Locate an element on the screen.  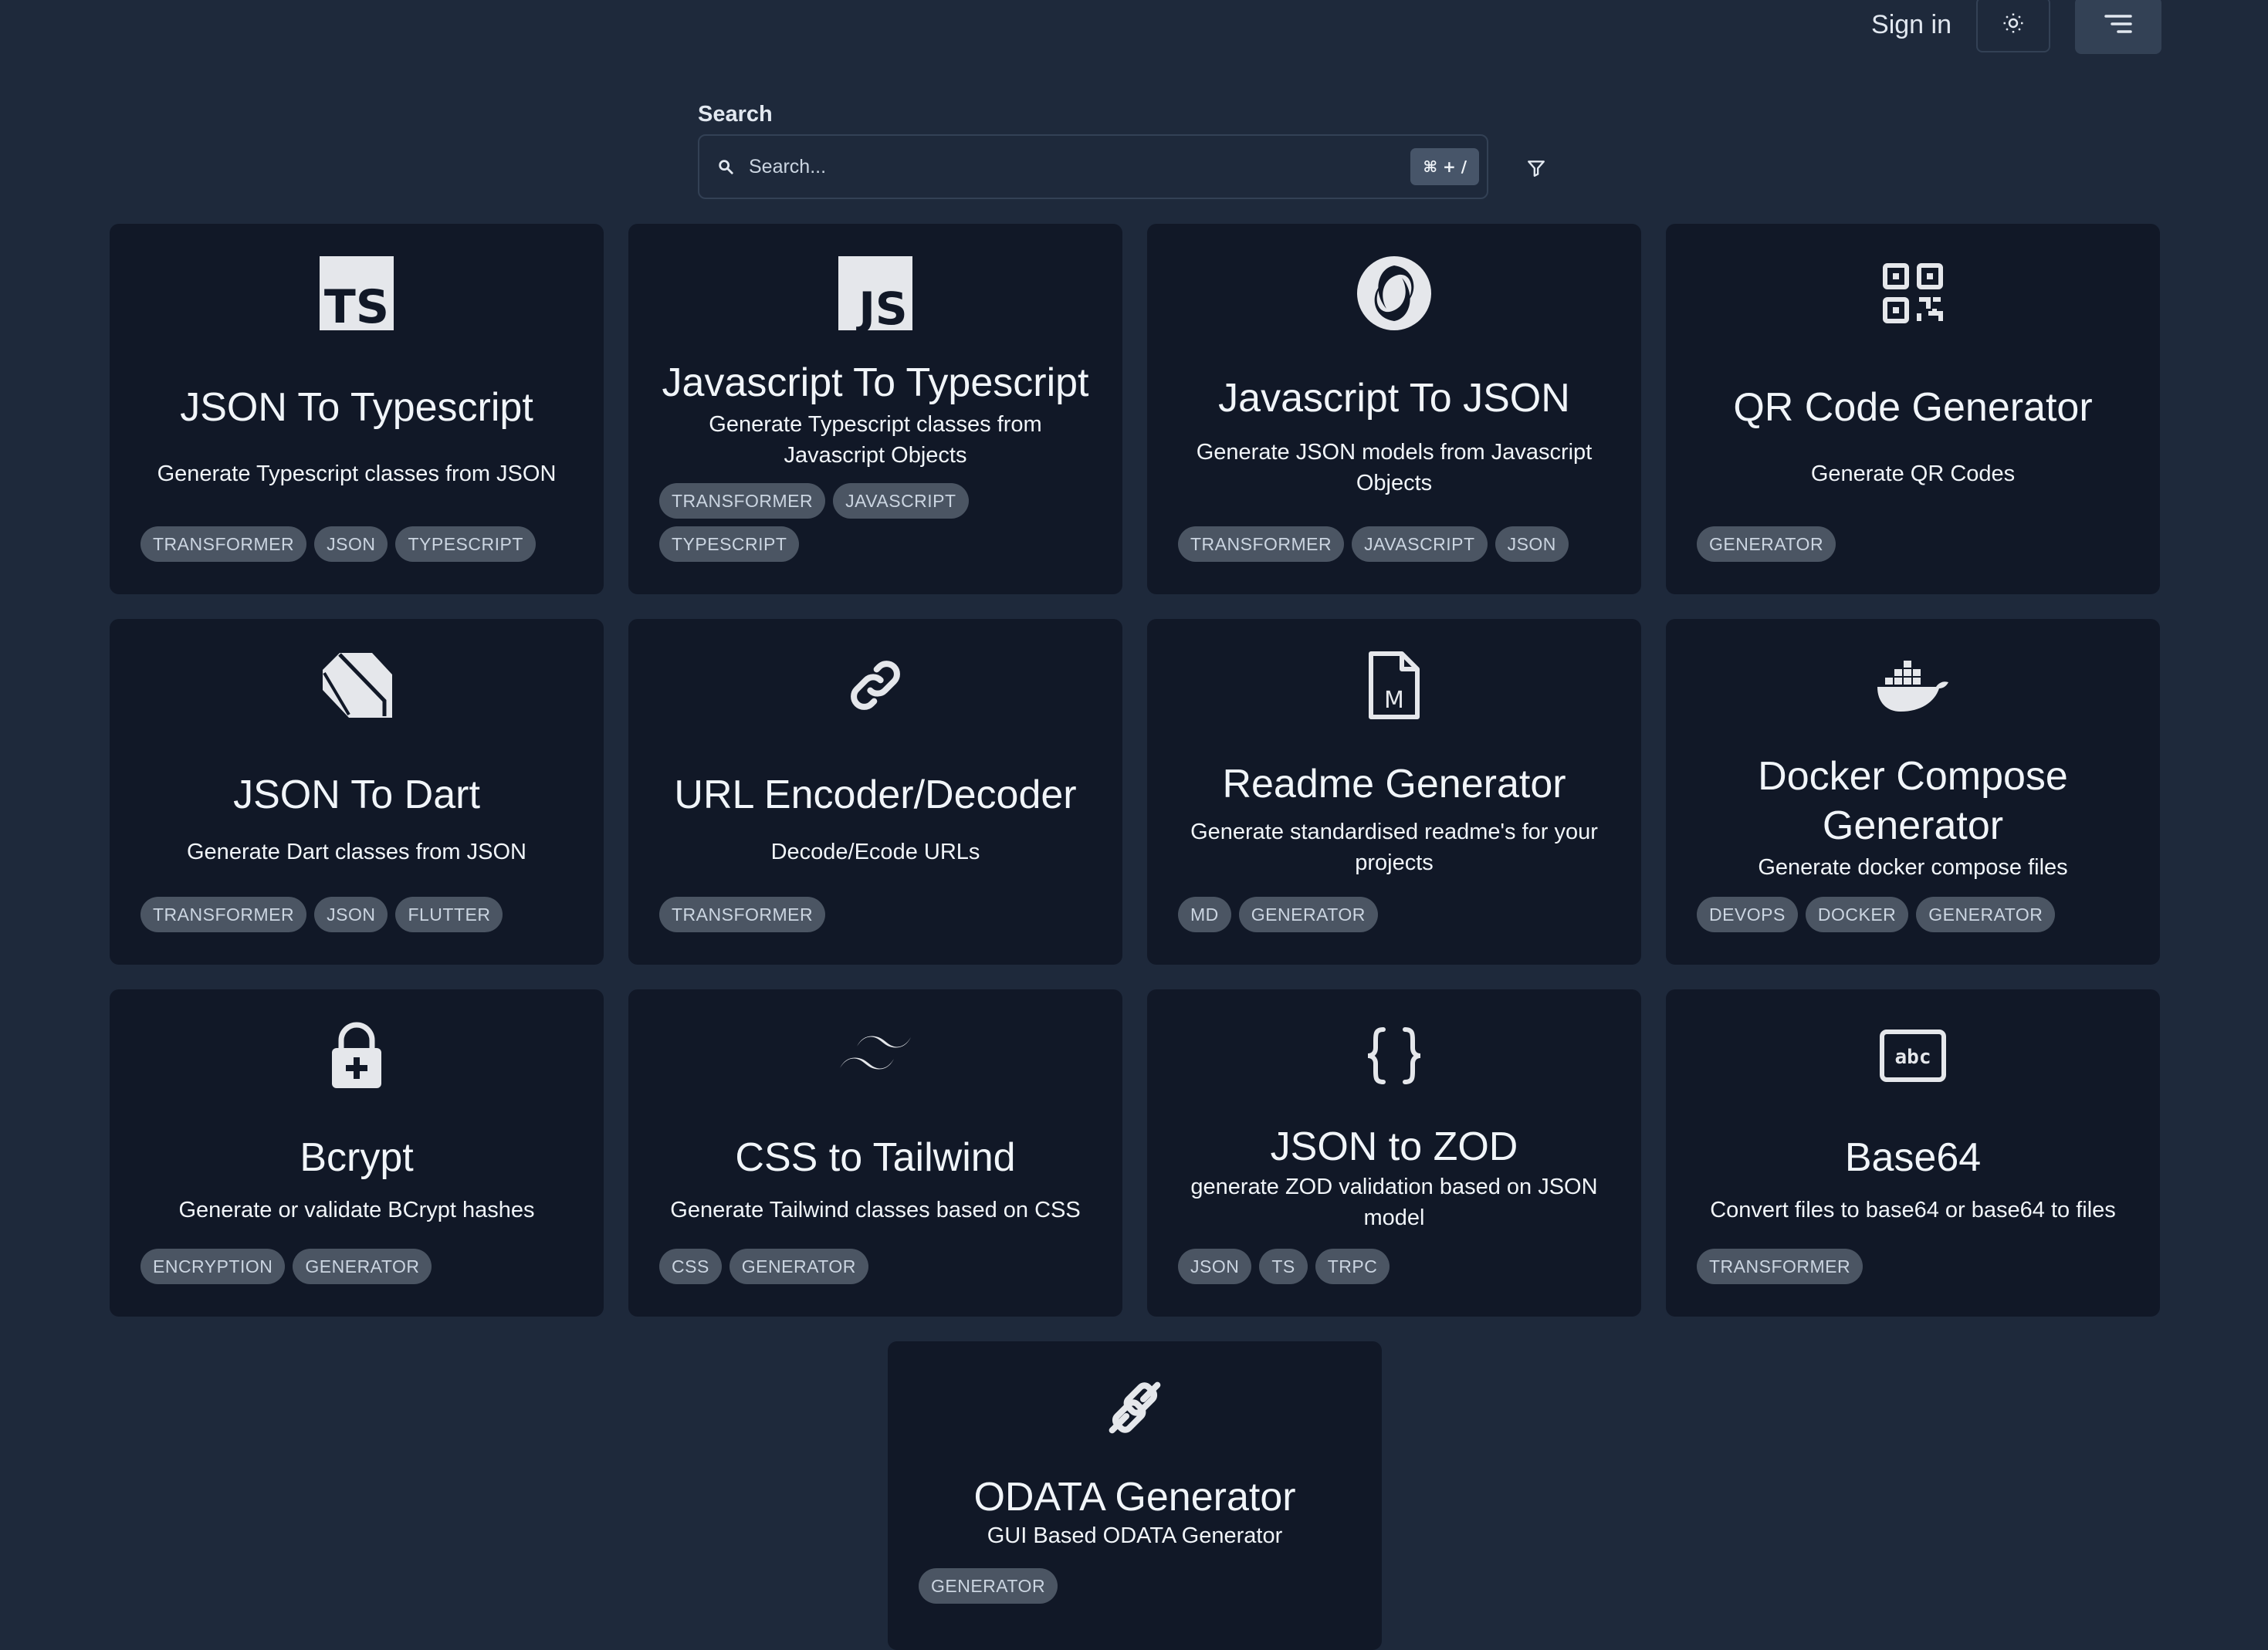
abc-box-icon: abc is located at coordinates (1913, 1055).